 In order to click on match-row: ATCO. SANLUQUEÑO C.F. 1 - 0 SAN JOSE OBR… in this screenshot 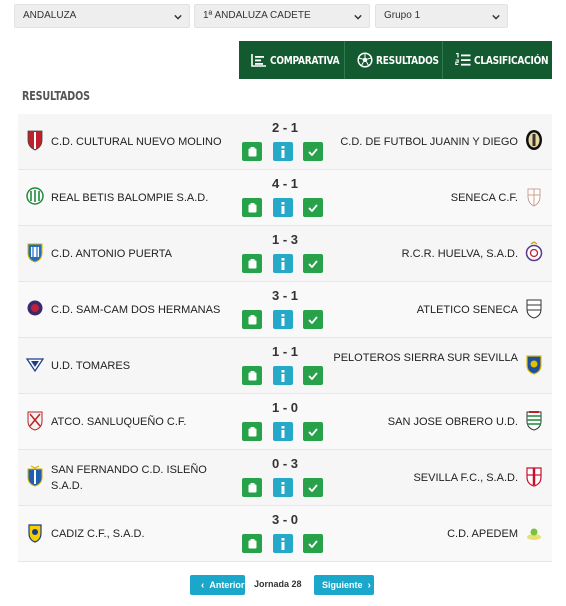, I will do `click(285, 422)`.